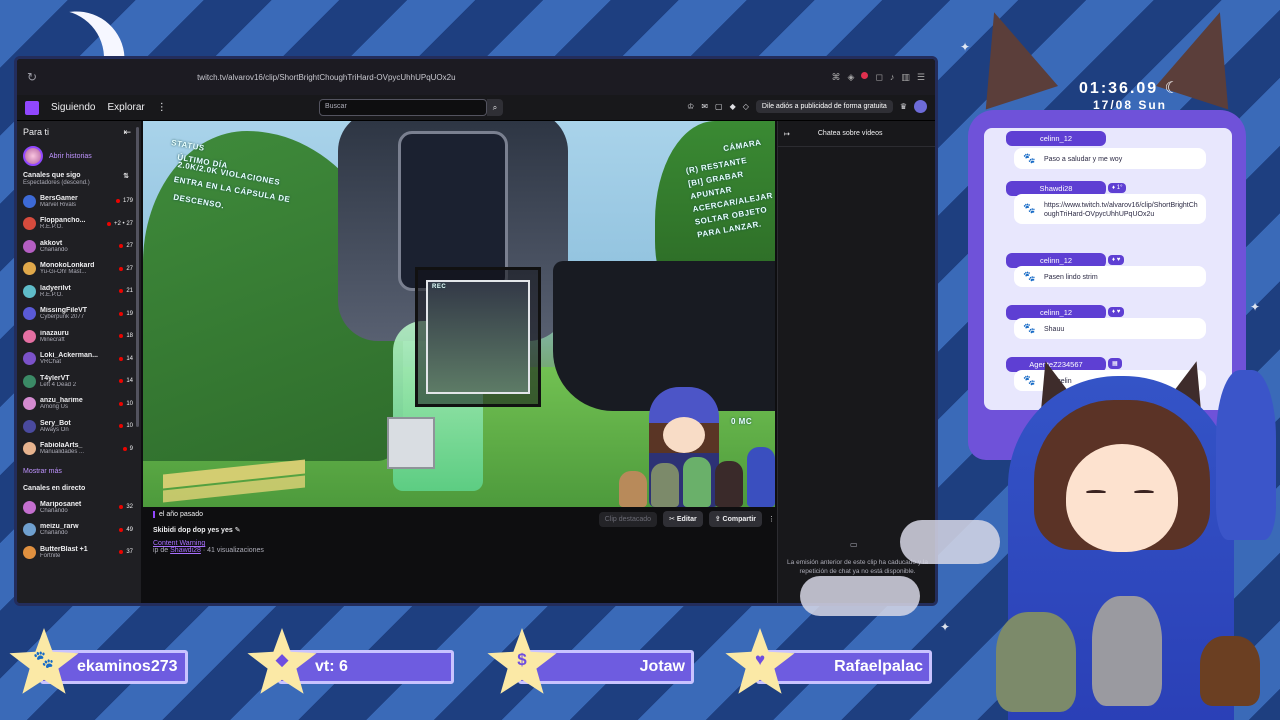  I want to click on green-character, so click(697, 482).